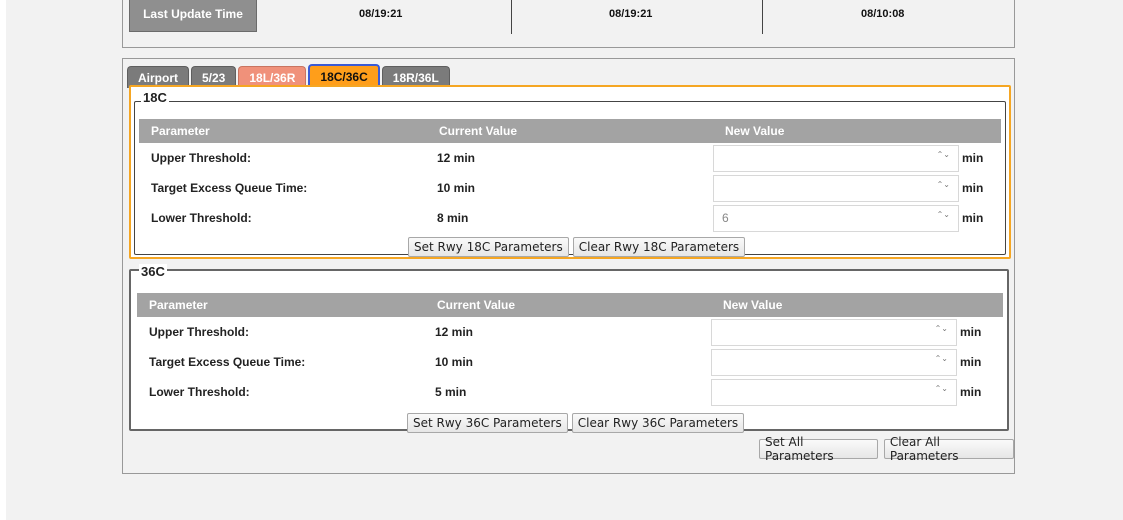 This screenshot has height=520, width=1123. What do you see at coordinates (155, 97) in the screenshot?
I see `runway-18c-title: 18C` at bounding box center [155, 97].